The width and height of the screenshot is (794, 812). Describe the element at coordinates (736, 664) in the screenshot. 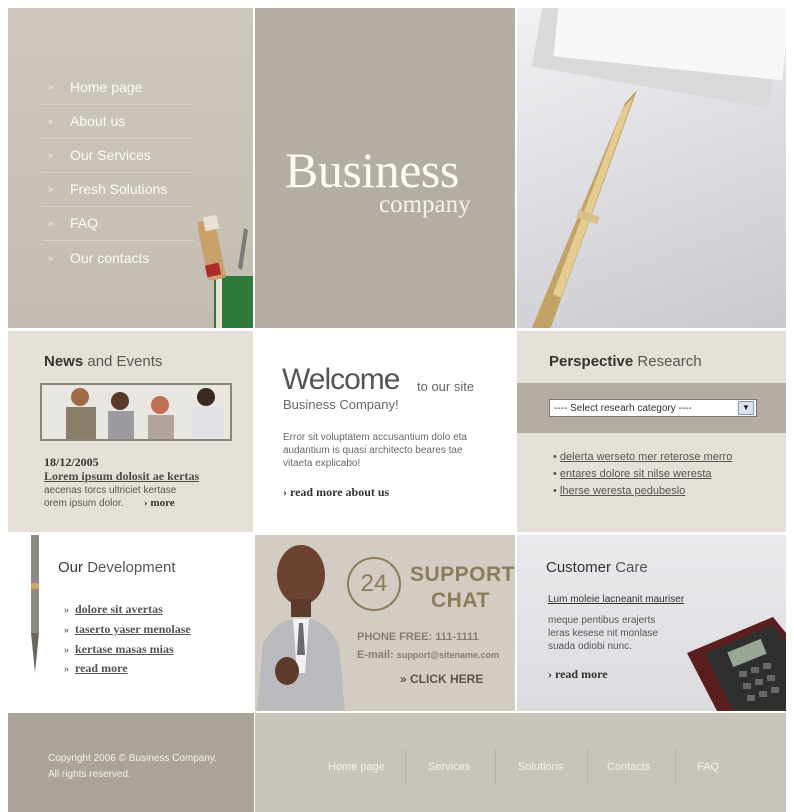

I see `calculator-image` at that location.